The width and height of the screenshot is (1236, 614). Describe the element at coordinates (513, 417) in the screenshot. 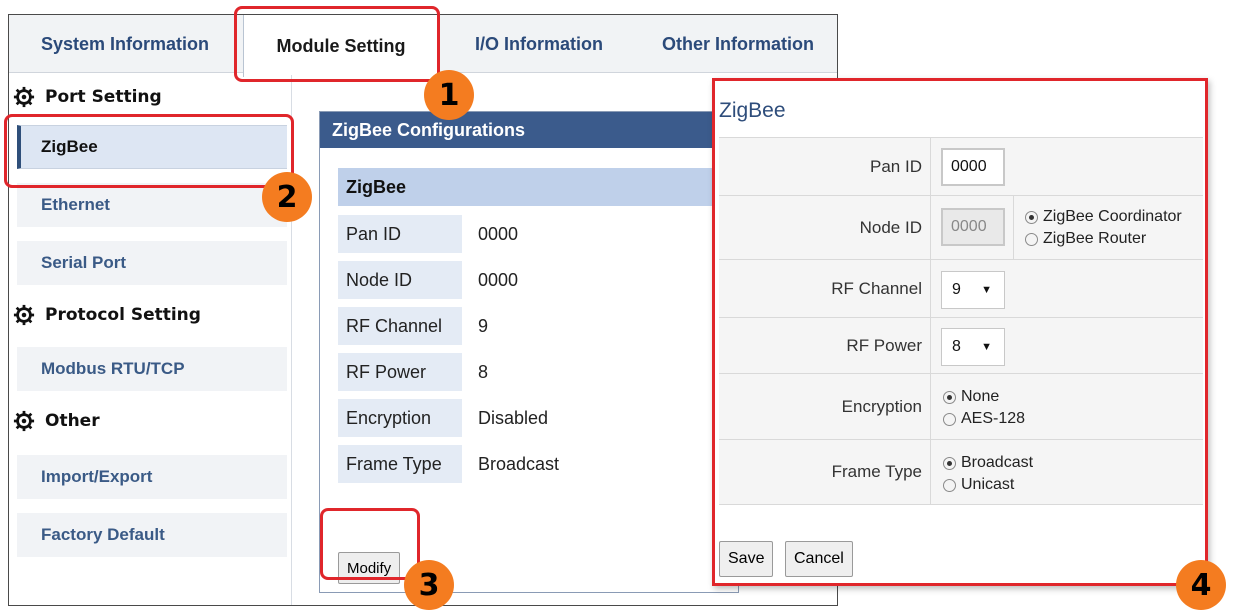

I see `config-value: Disabled` at that location.